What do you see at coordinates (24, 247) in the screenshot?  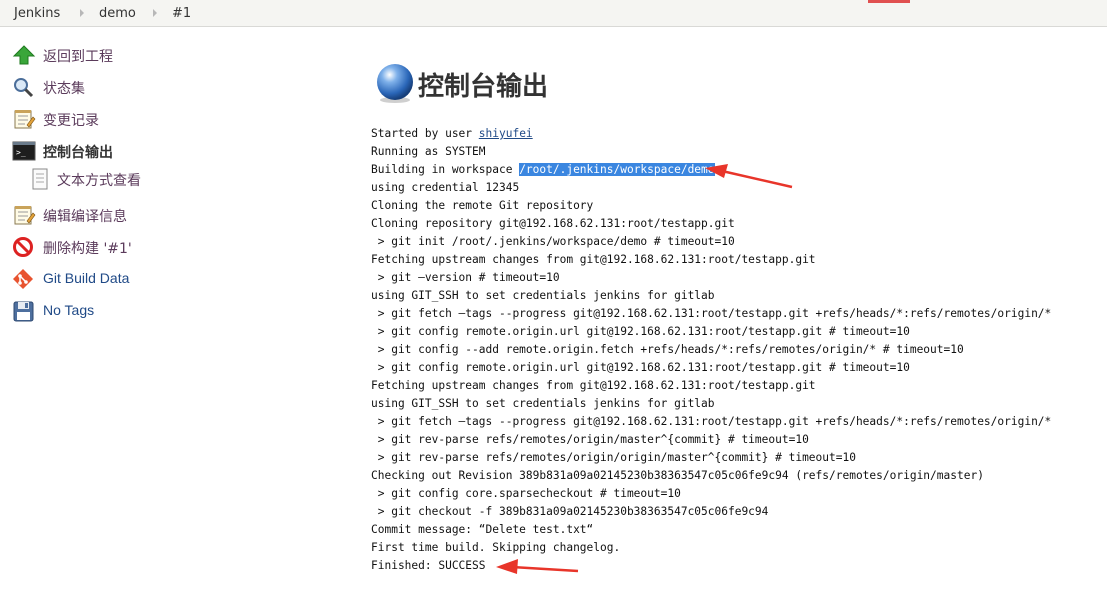 I see `no-entry-icon` at bounding box center [24, 247].